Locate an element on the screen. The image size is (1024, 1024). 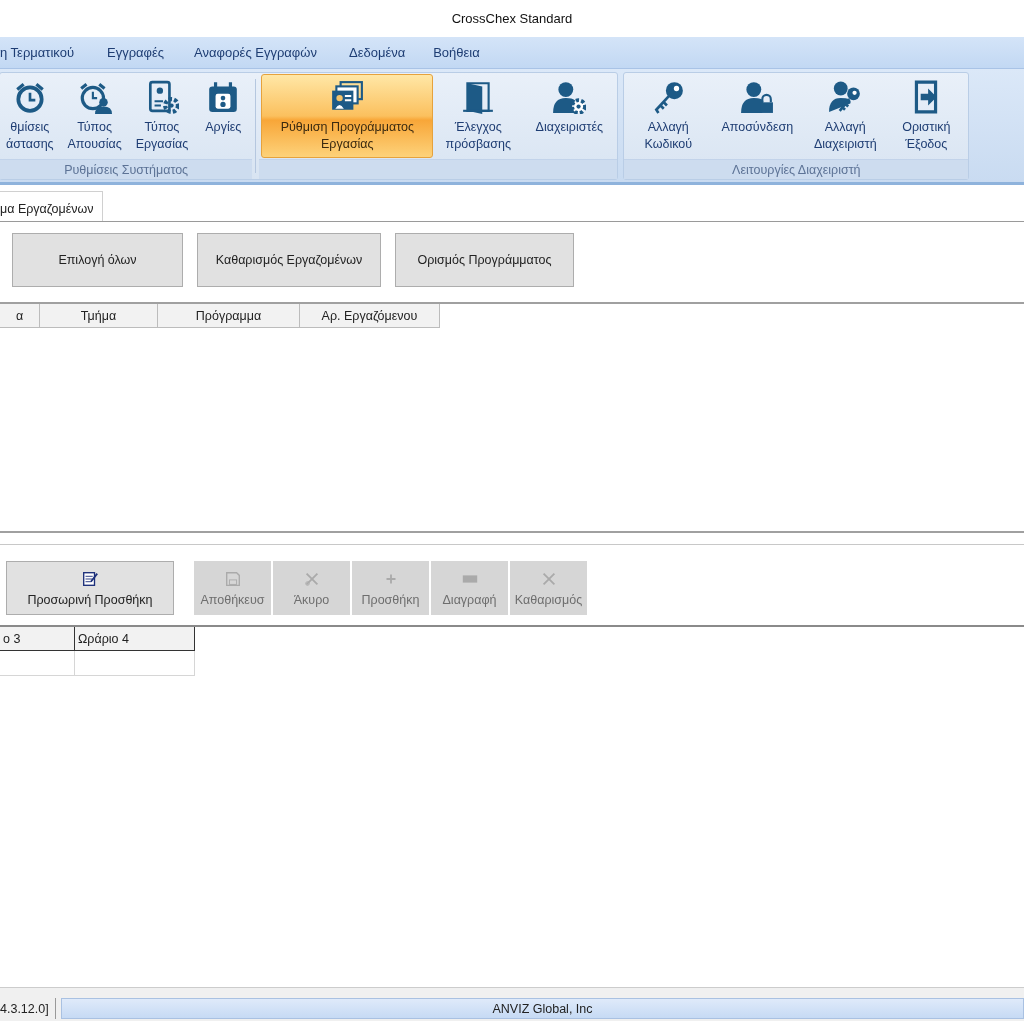
ribbon-button: Αργίες is located at coordinates (223, 116).